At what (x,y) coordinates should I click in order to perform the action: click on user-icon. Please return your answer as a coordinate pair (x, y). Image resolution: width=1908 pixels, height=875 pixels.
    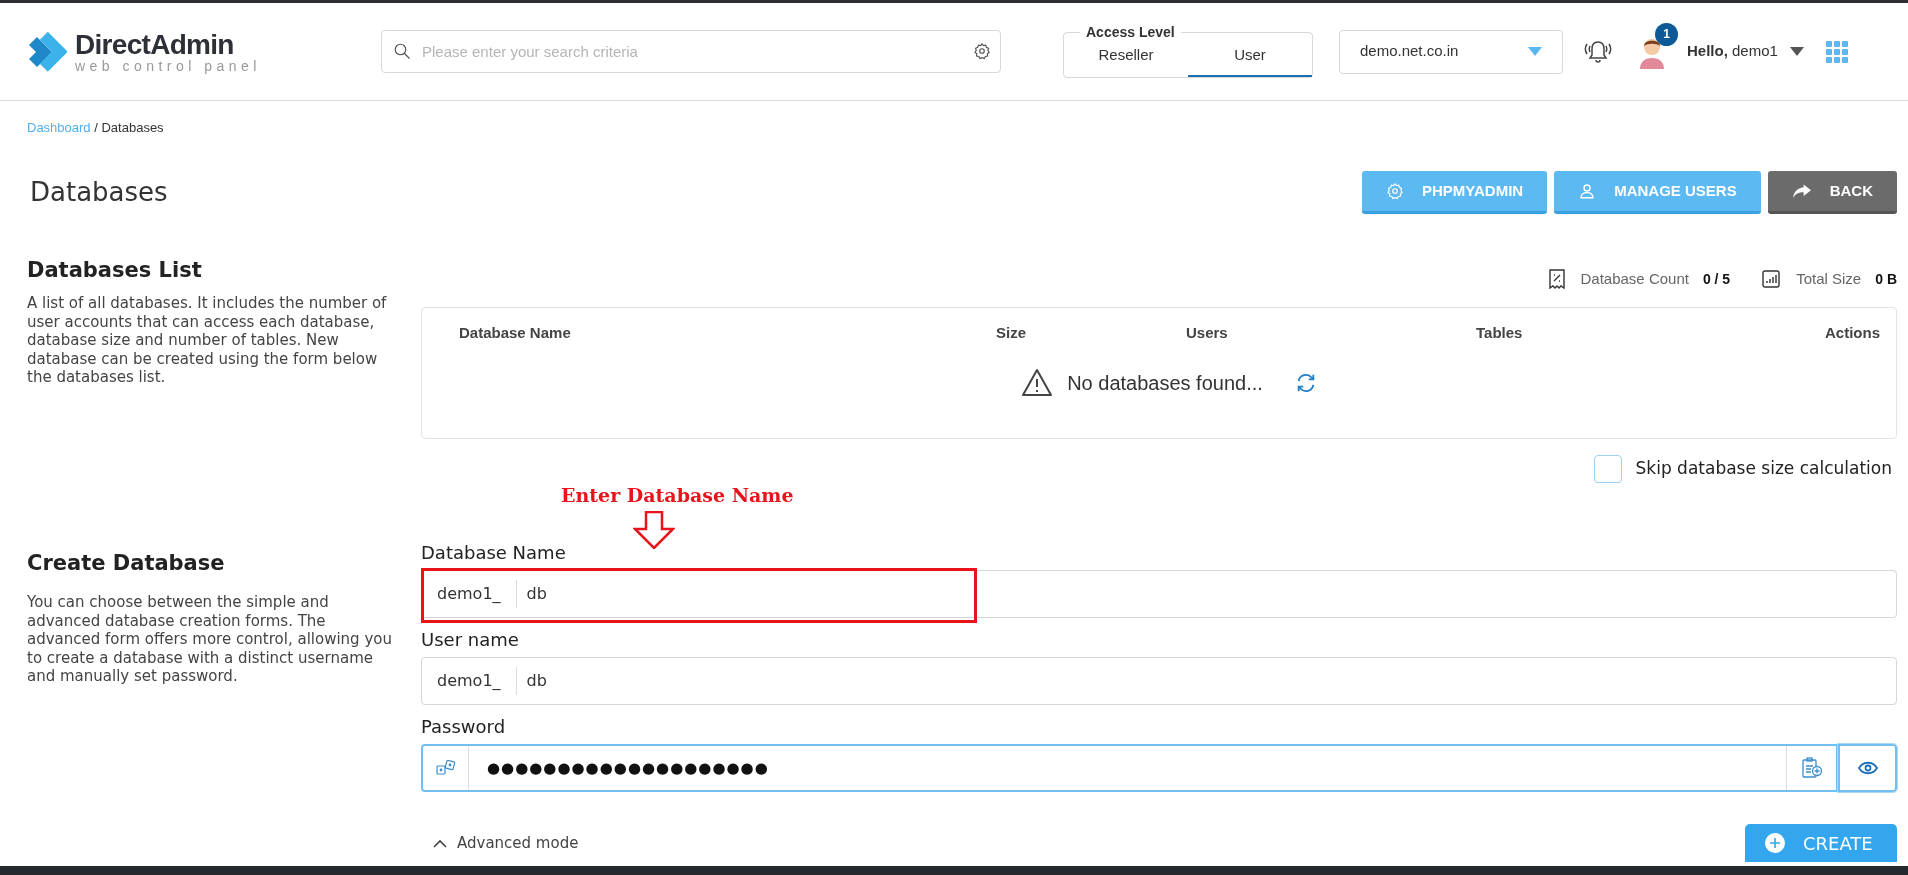
    Looking at the image, I should click on (1587, 191).